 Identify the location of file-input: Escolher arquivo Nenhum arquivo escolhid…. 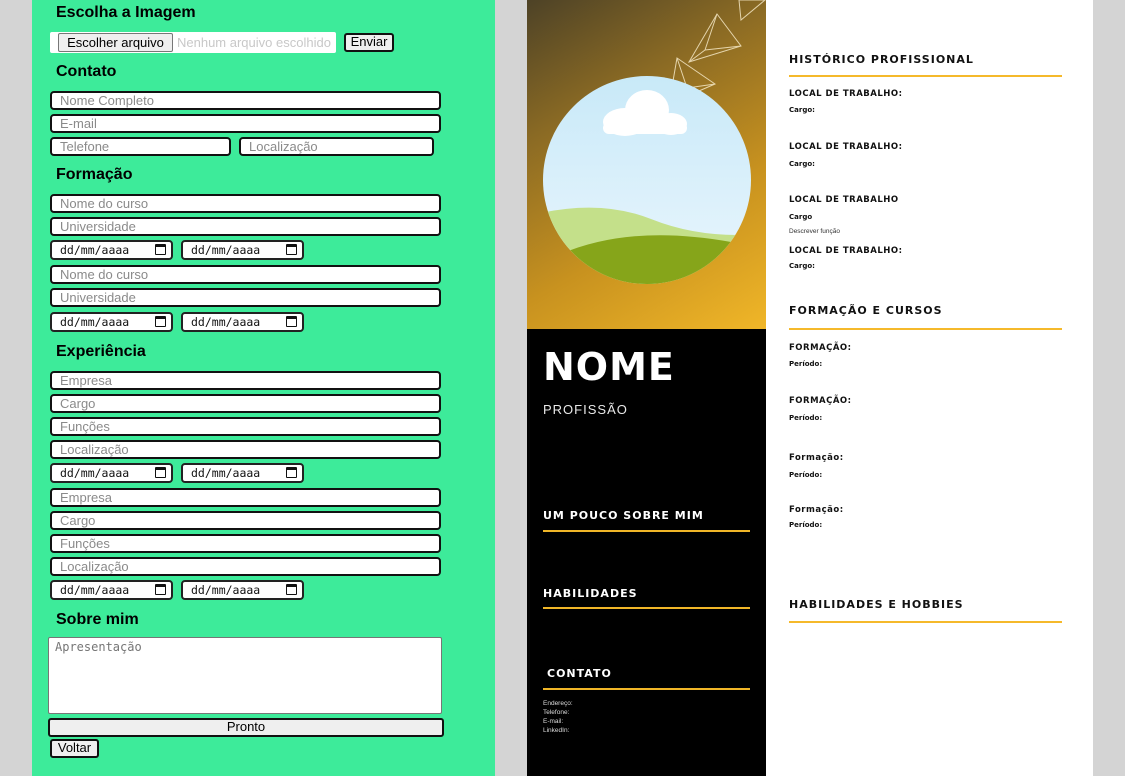
(193, 42).